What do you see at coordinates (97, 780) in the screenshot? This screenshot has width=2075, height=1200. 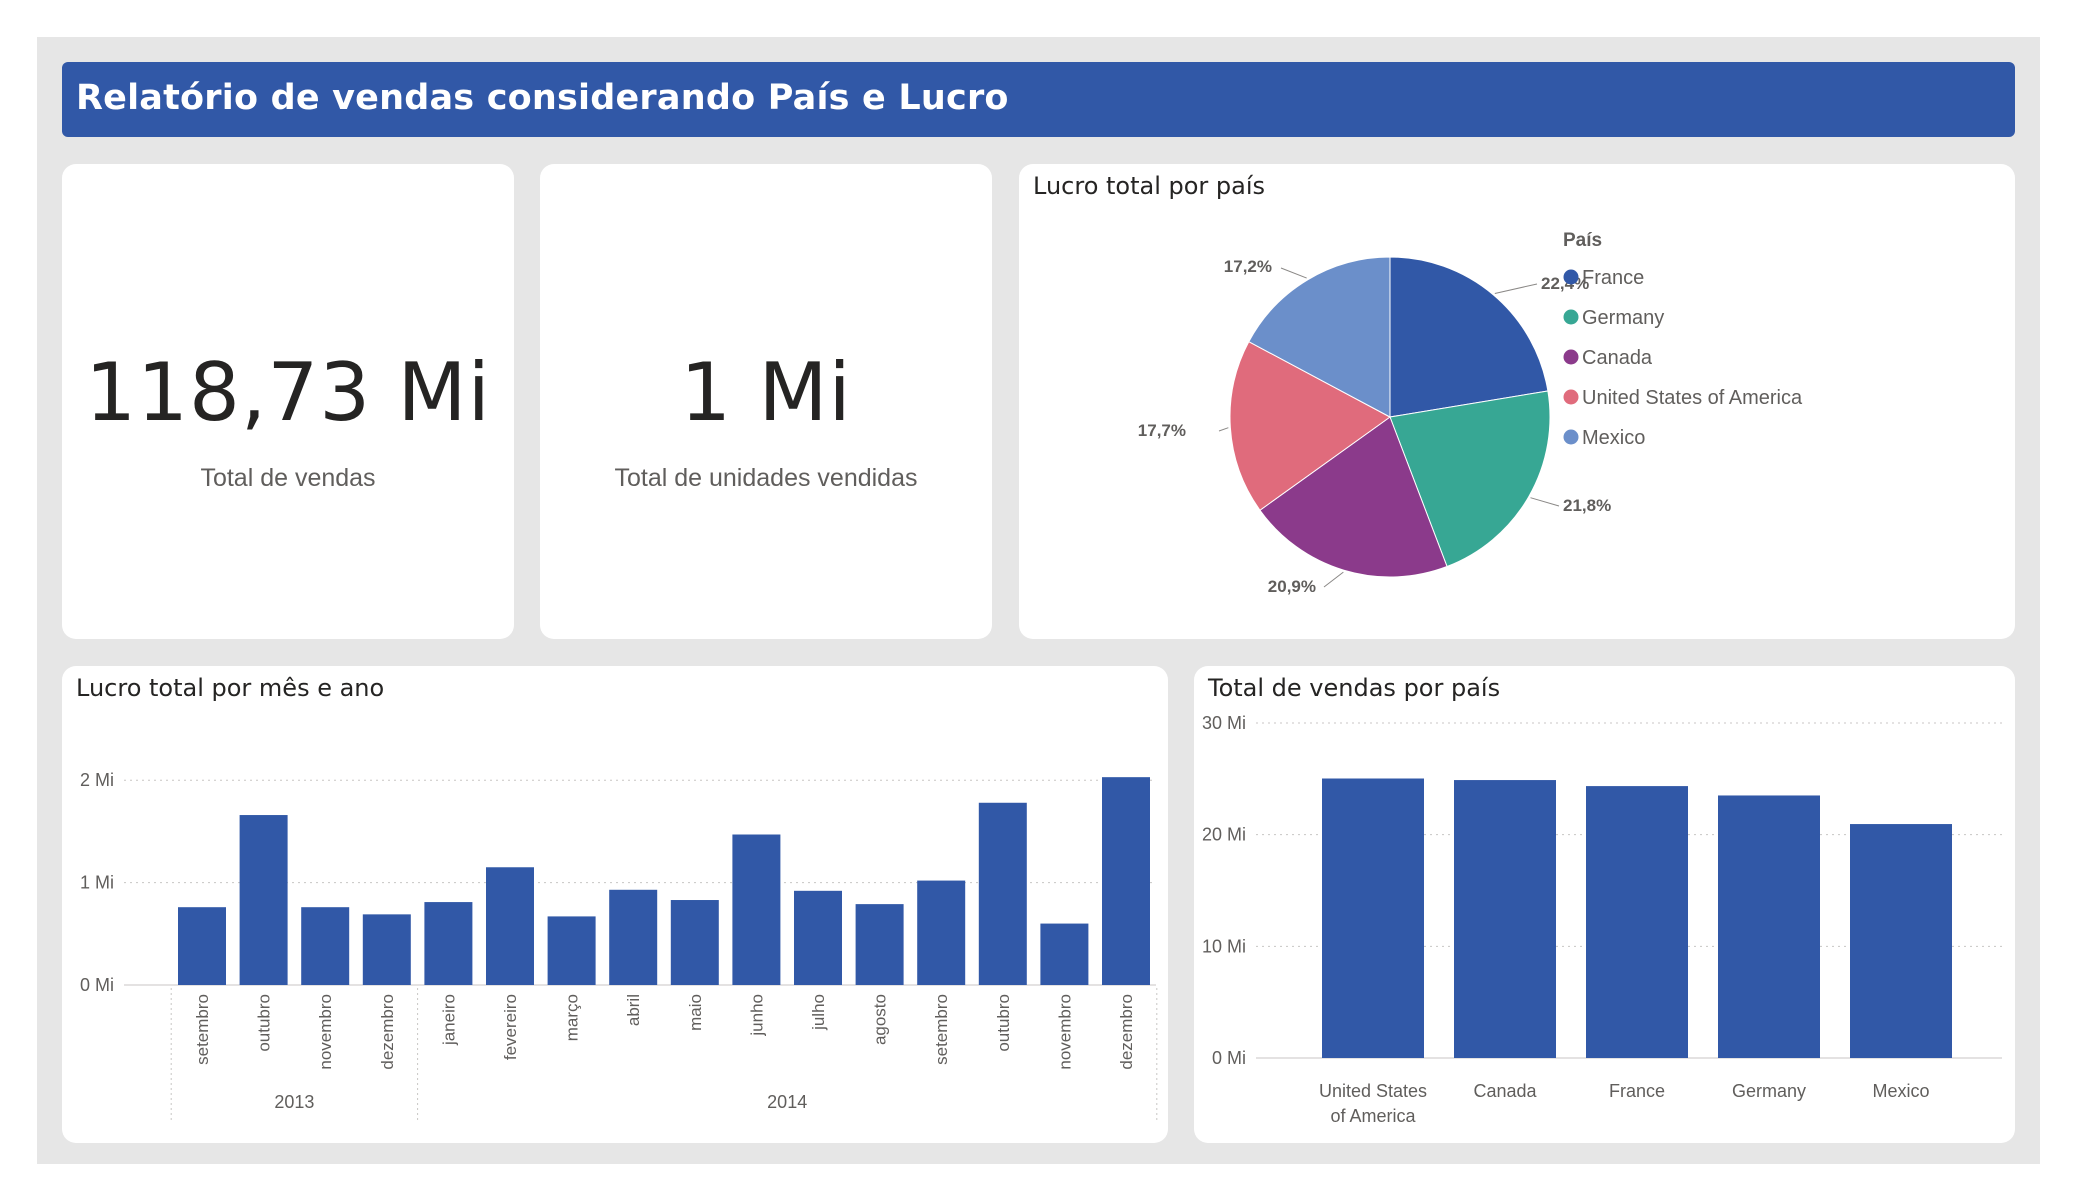 I see `y-axis-tick-label: 2 Mi` at bounding box center [97, 780].